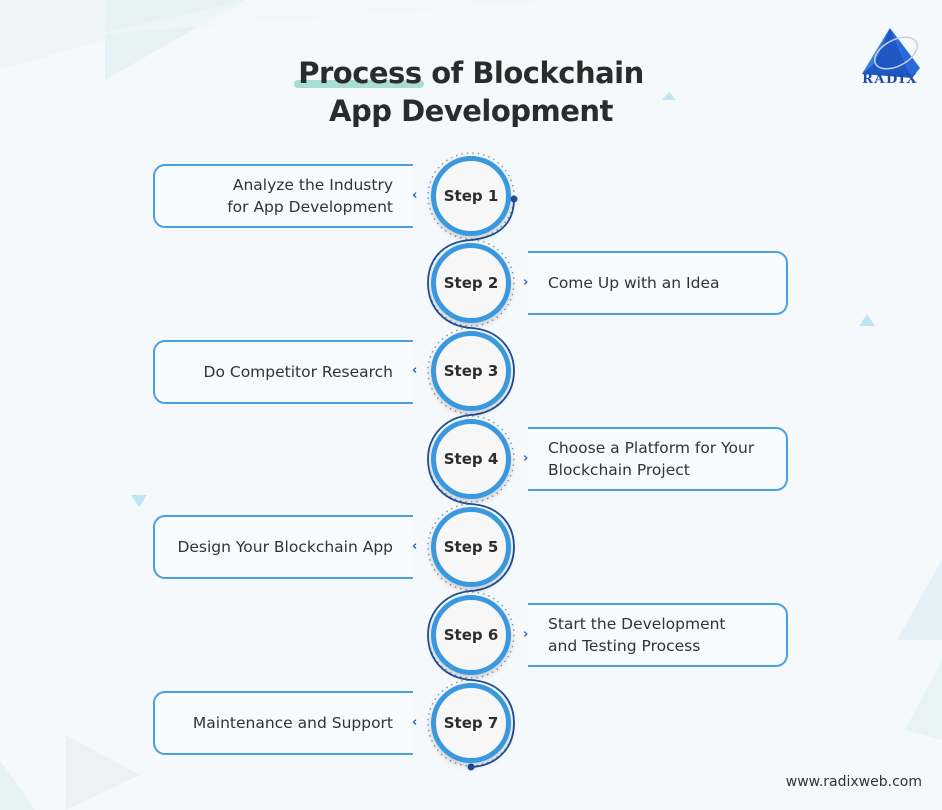 The image size is (942, 810). What do you see at coordinates (471, 723) in the screenshot?
I see `step-7-badge: Step 7` at bounding box center [471, 723].